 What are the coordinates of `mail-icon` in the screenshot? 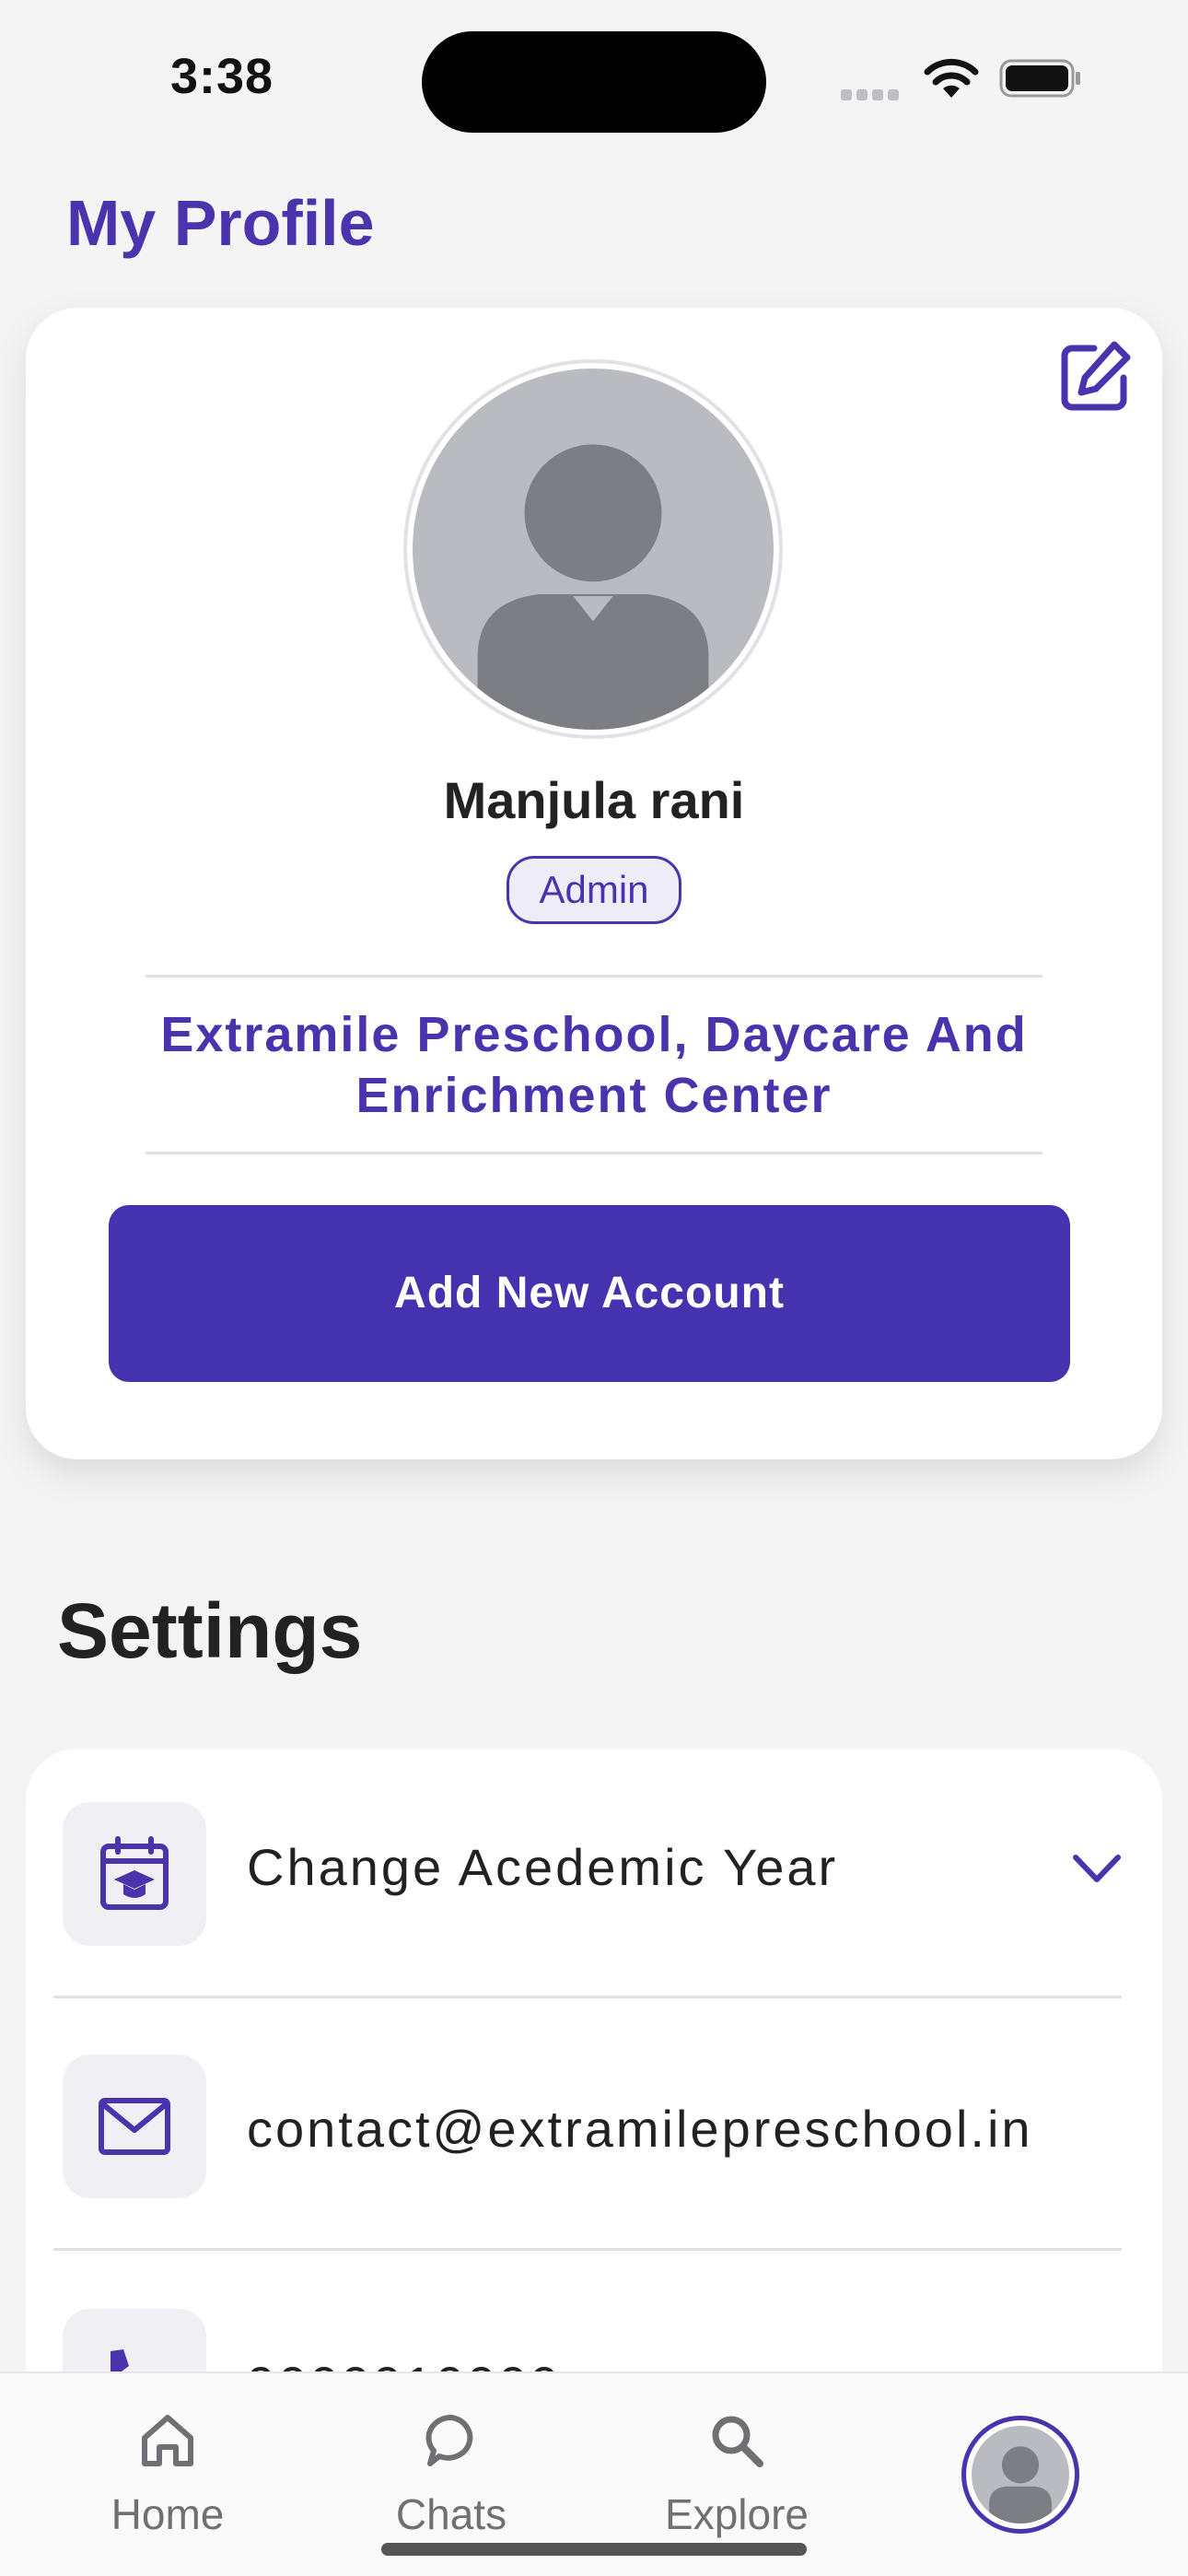 It's located at (134, 2126).